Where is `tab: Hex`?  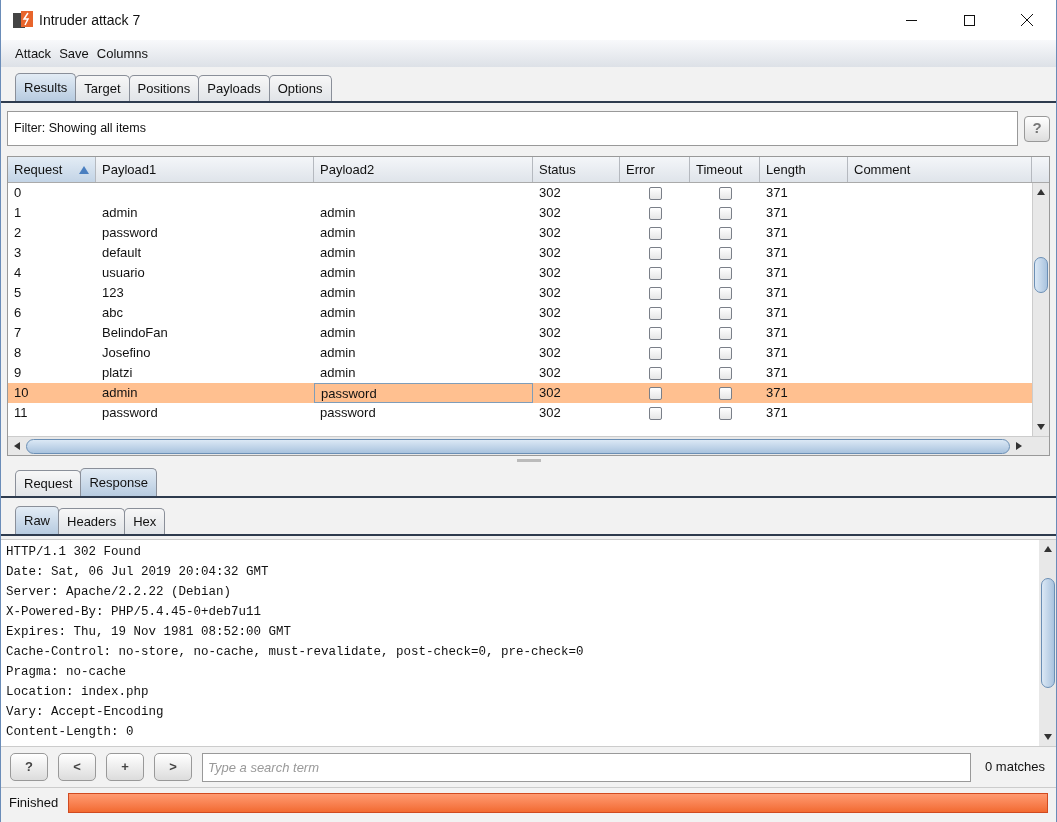
tab: Hex is located at coordinates (145, 521).